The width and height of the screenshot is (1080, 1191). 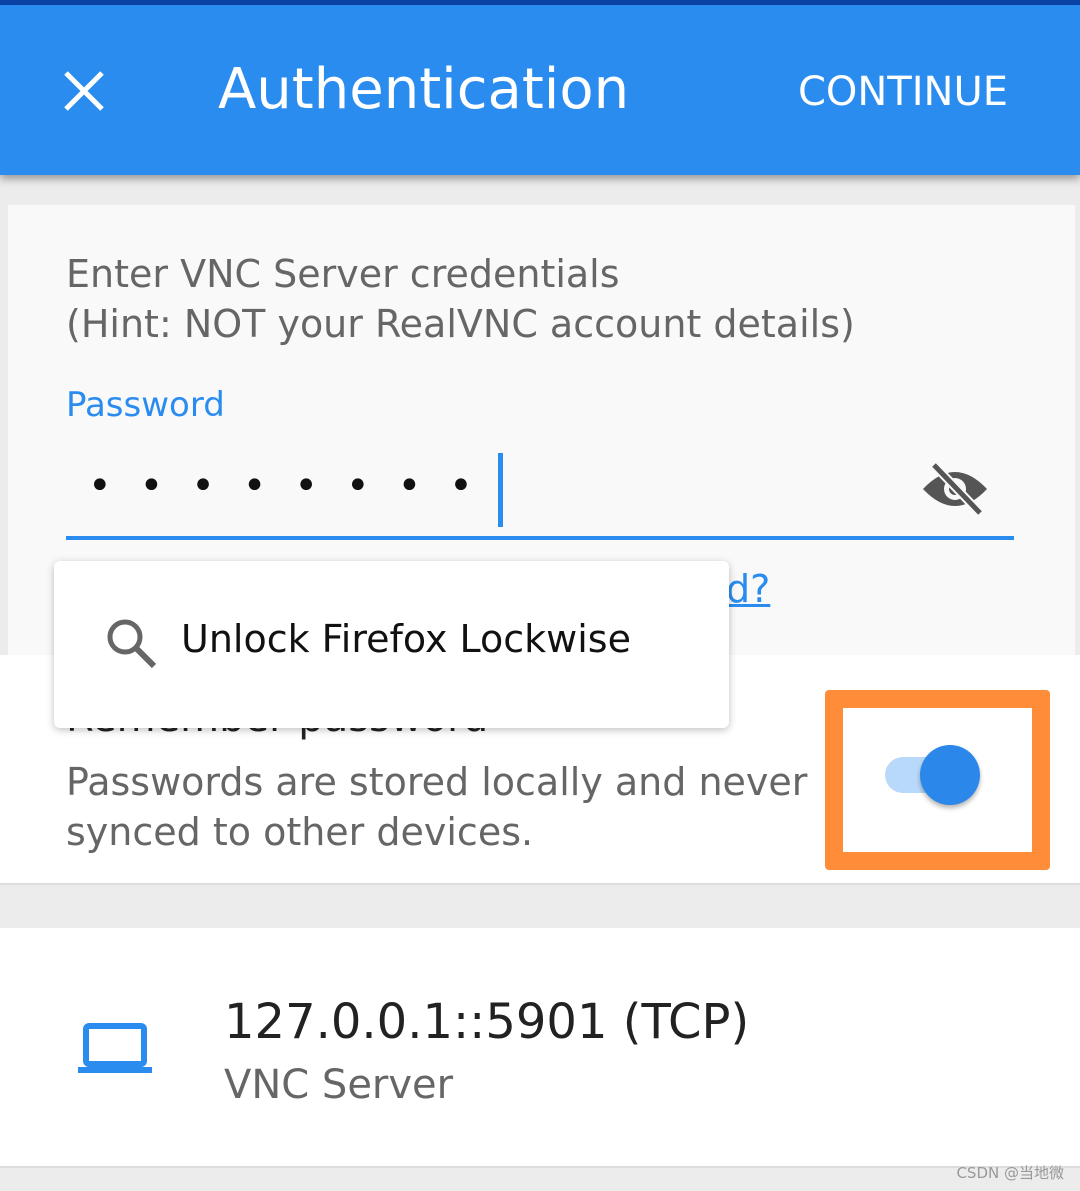 I want to click on autofill-suggestion: Unlock Firefox Lockwise, so click(x=391, y=644).